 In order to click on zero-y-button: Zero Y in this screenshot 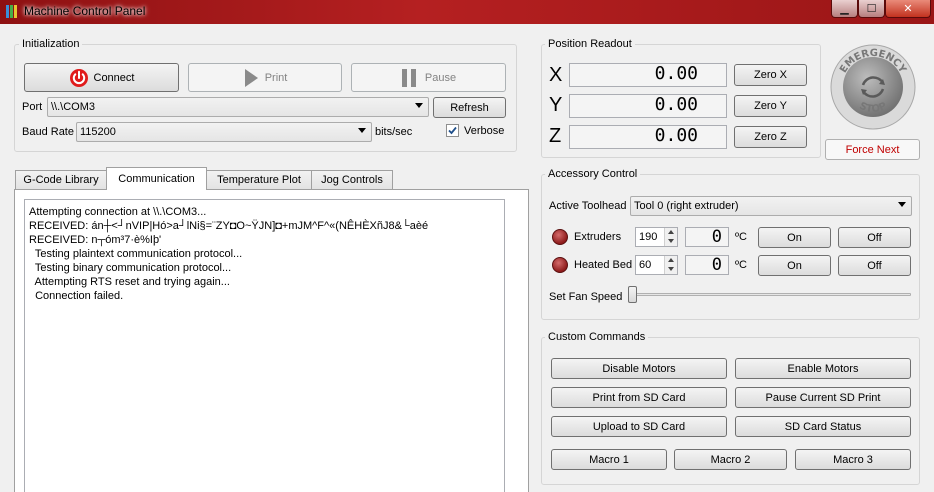, I will do `click(770, 106)`.